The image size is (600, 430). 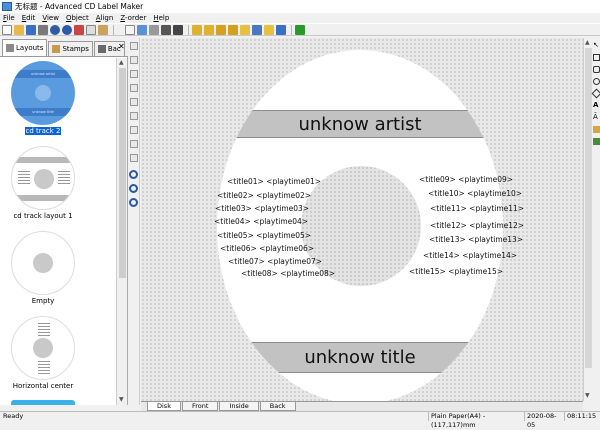 What do you see at coordinates (121, 46) in the screenshot?
I see `panel-close-icon: ✕` at bounding box center [121, 46].